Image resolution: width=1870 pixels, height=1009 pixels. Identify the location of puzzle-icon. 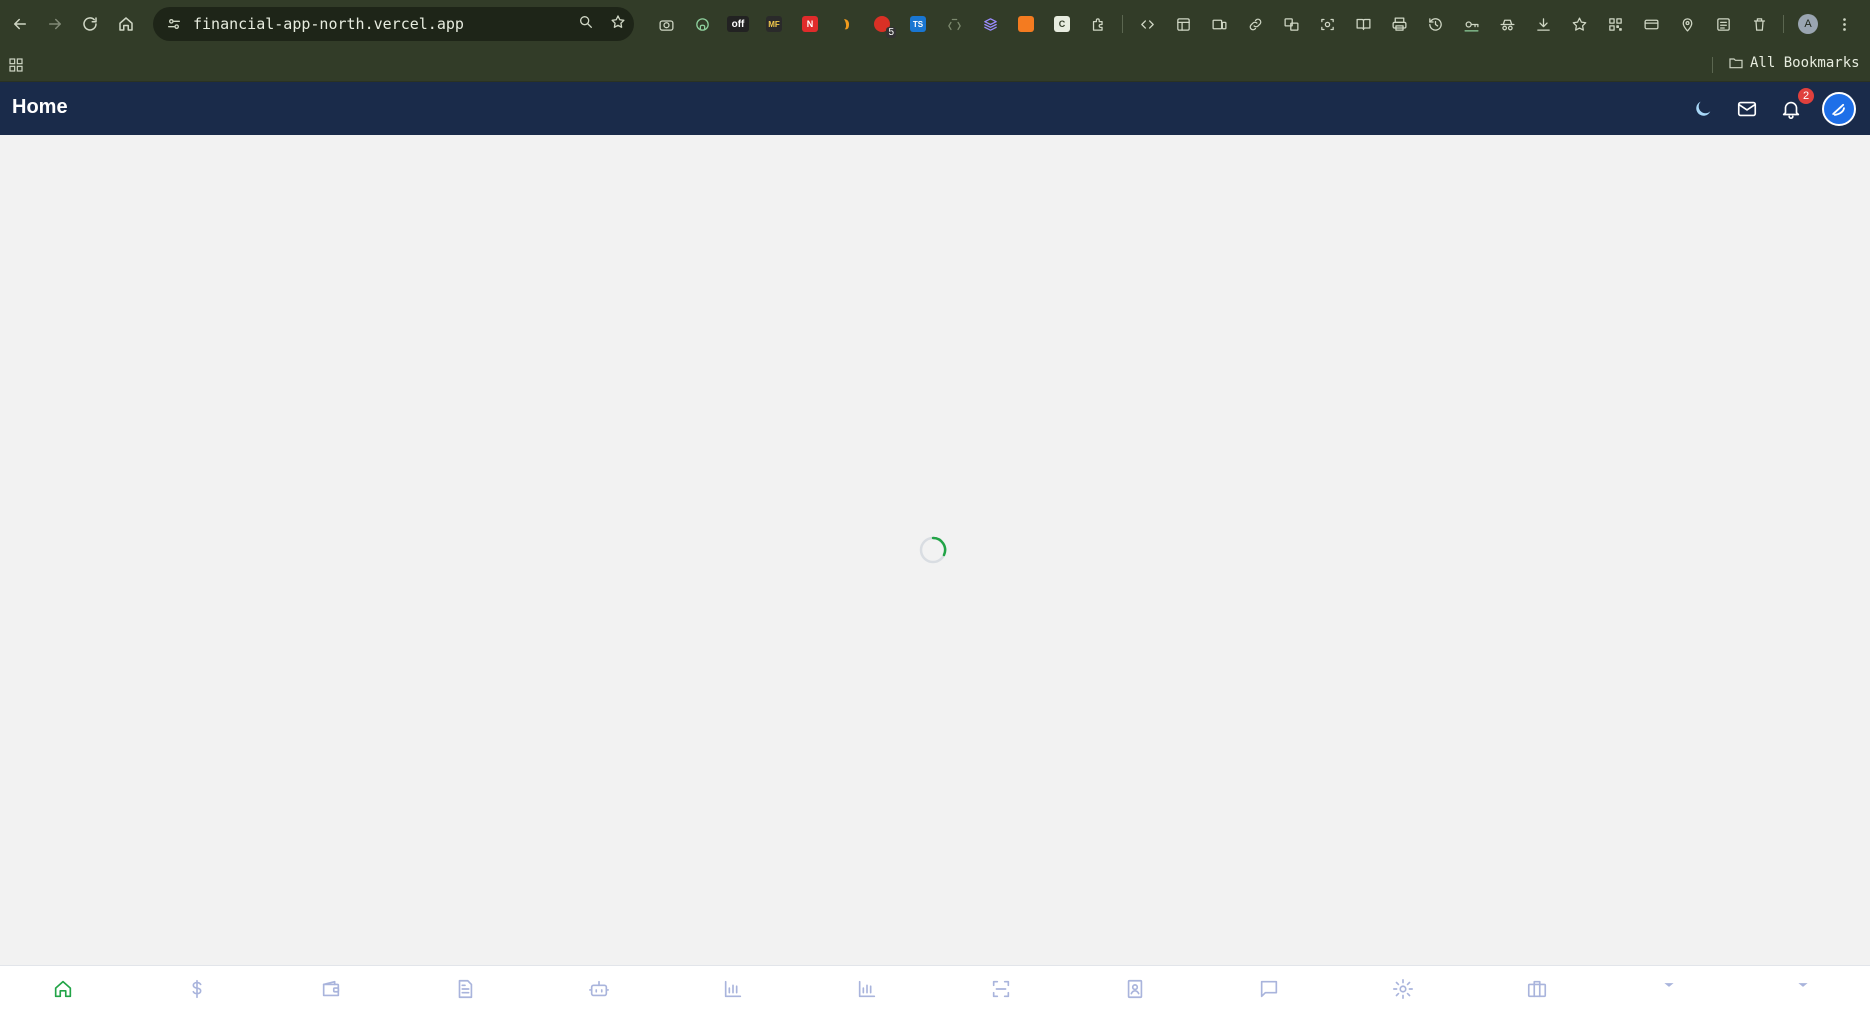
(1098, 24).